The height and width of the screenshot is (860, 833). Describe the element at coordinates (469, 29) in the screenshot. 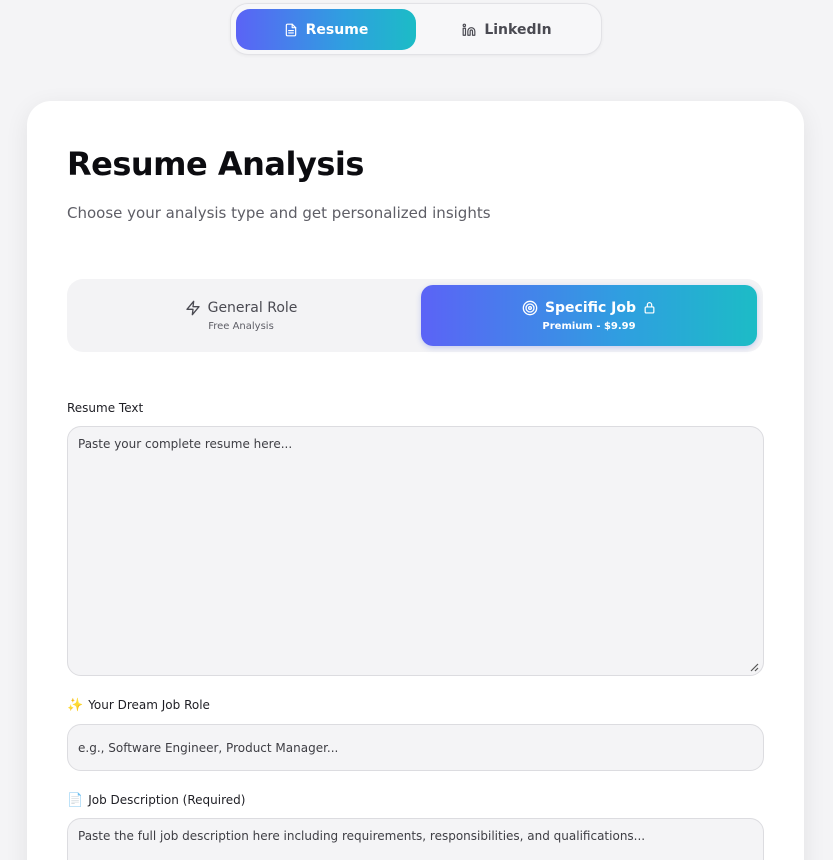

I see `linkedin-icon` at that location.